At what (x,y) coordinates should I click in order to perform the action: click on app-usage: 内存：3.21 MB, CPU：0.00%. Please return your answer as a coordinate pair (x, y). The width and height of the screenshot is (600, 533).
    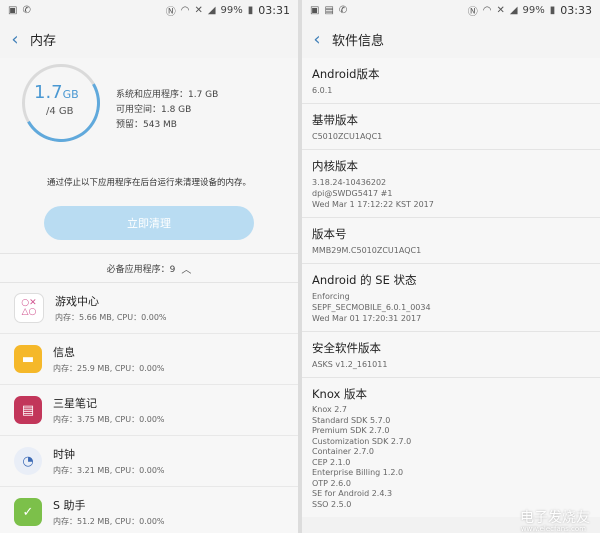
    Looking at the image, I should click on (109, 470).